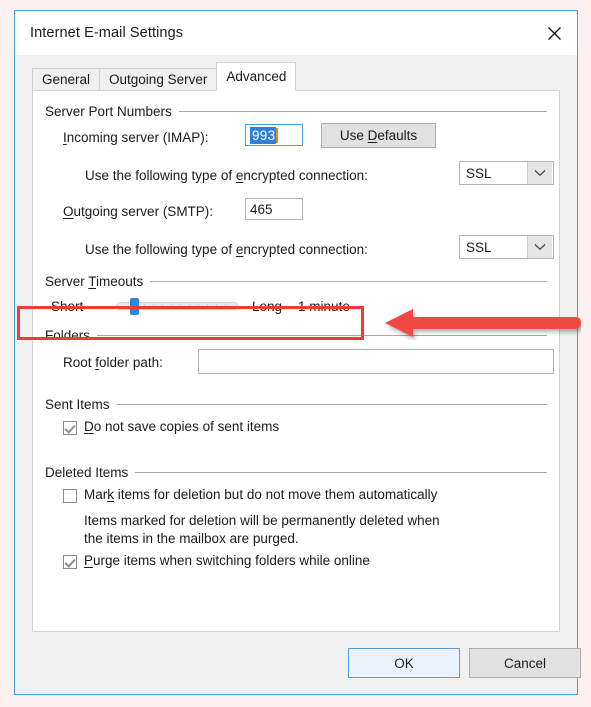 This screenshot has height=707, width=591. I want to click on group-folders: Folders, so click(296, 335).